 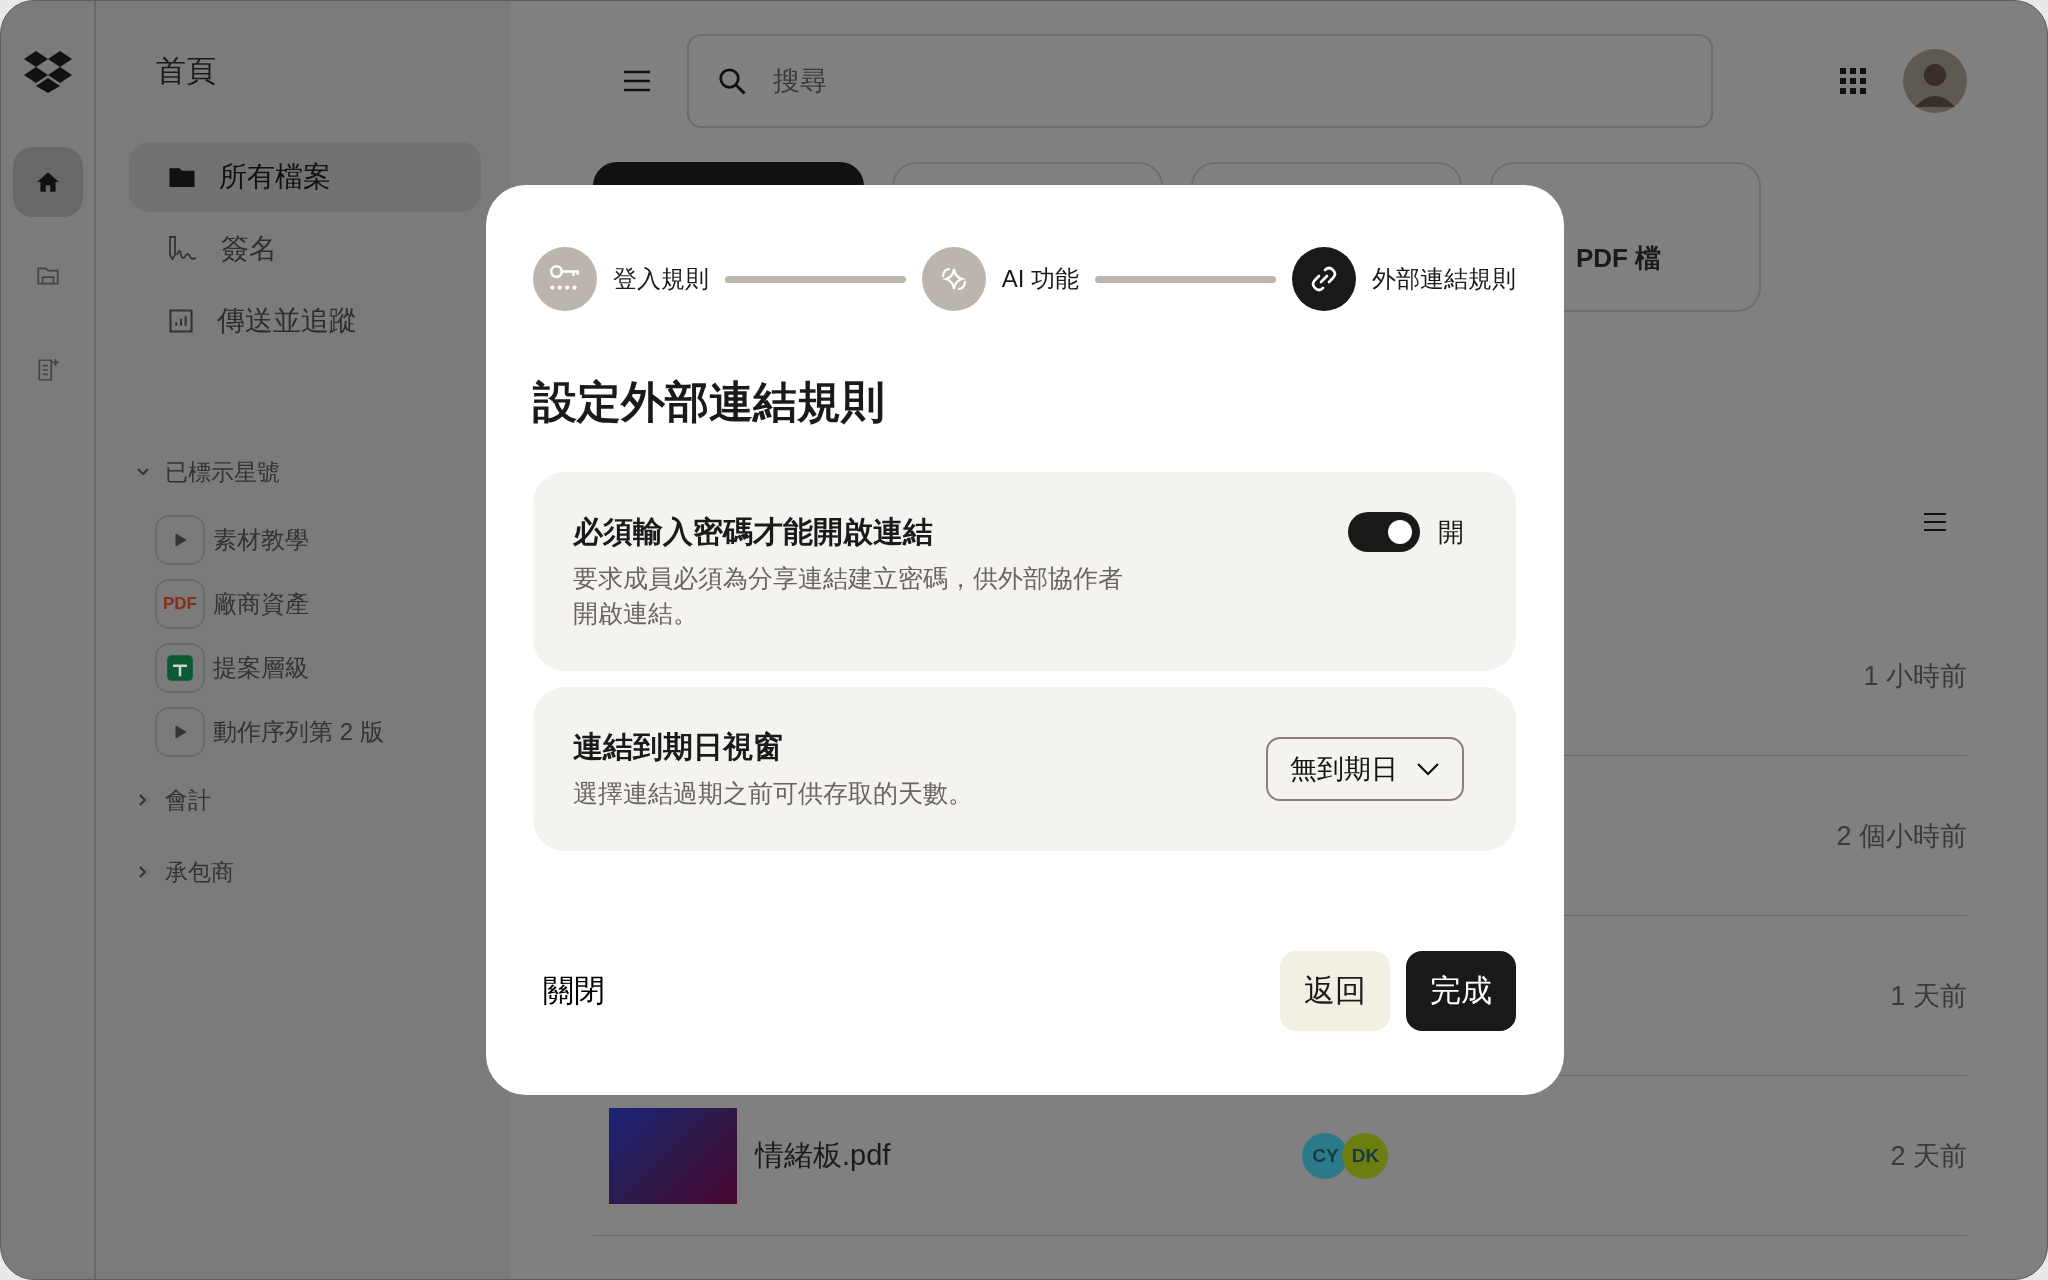 I want to click on member-avatar: DK, so click(x=1365, y=1155).